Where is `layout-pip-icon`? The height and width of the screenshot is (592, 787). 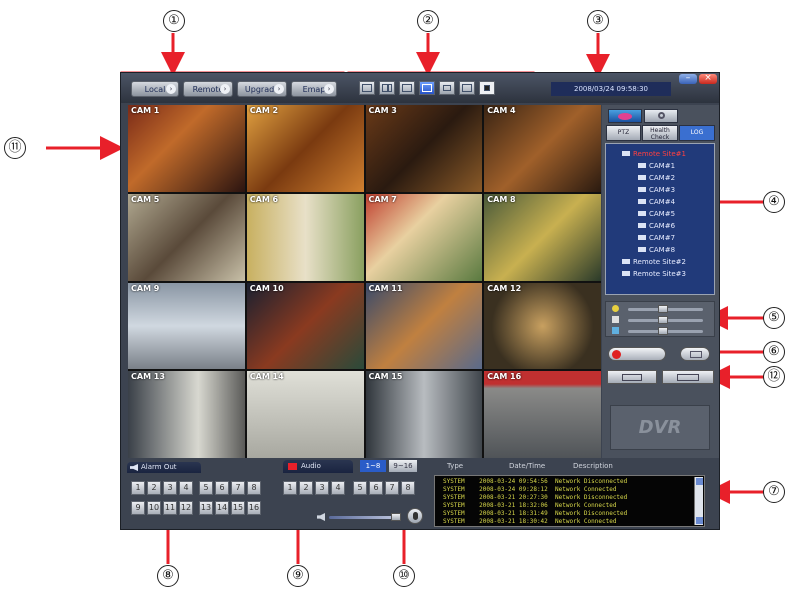
layout-pip-icon is located at coordinates (447, 88).